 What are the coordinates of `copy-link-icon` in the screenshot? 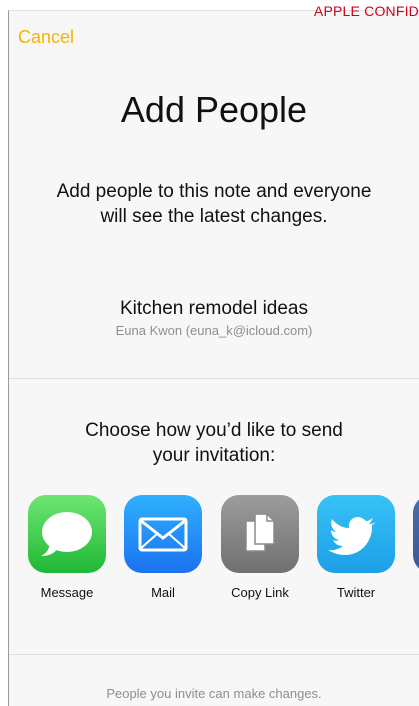 It's located at (260, 532).